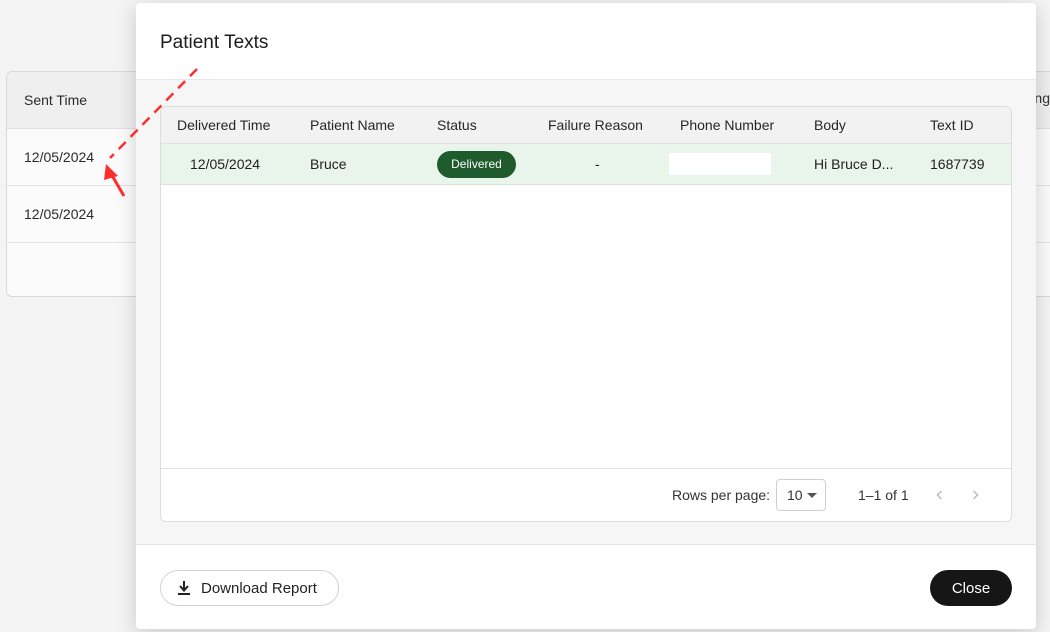 Image resolution: width=1050 pixels, height=632 pixels. Describe the element at coordinates (225, 164) in the screenshot. I see `cell-delivered-time: 12/05/2024` at that location.